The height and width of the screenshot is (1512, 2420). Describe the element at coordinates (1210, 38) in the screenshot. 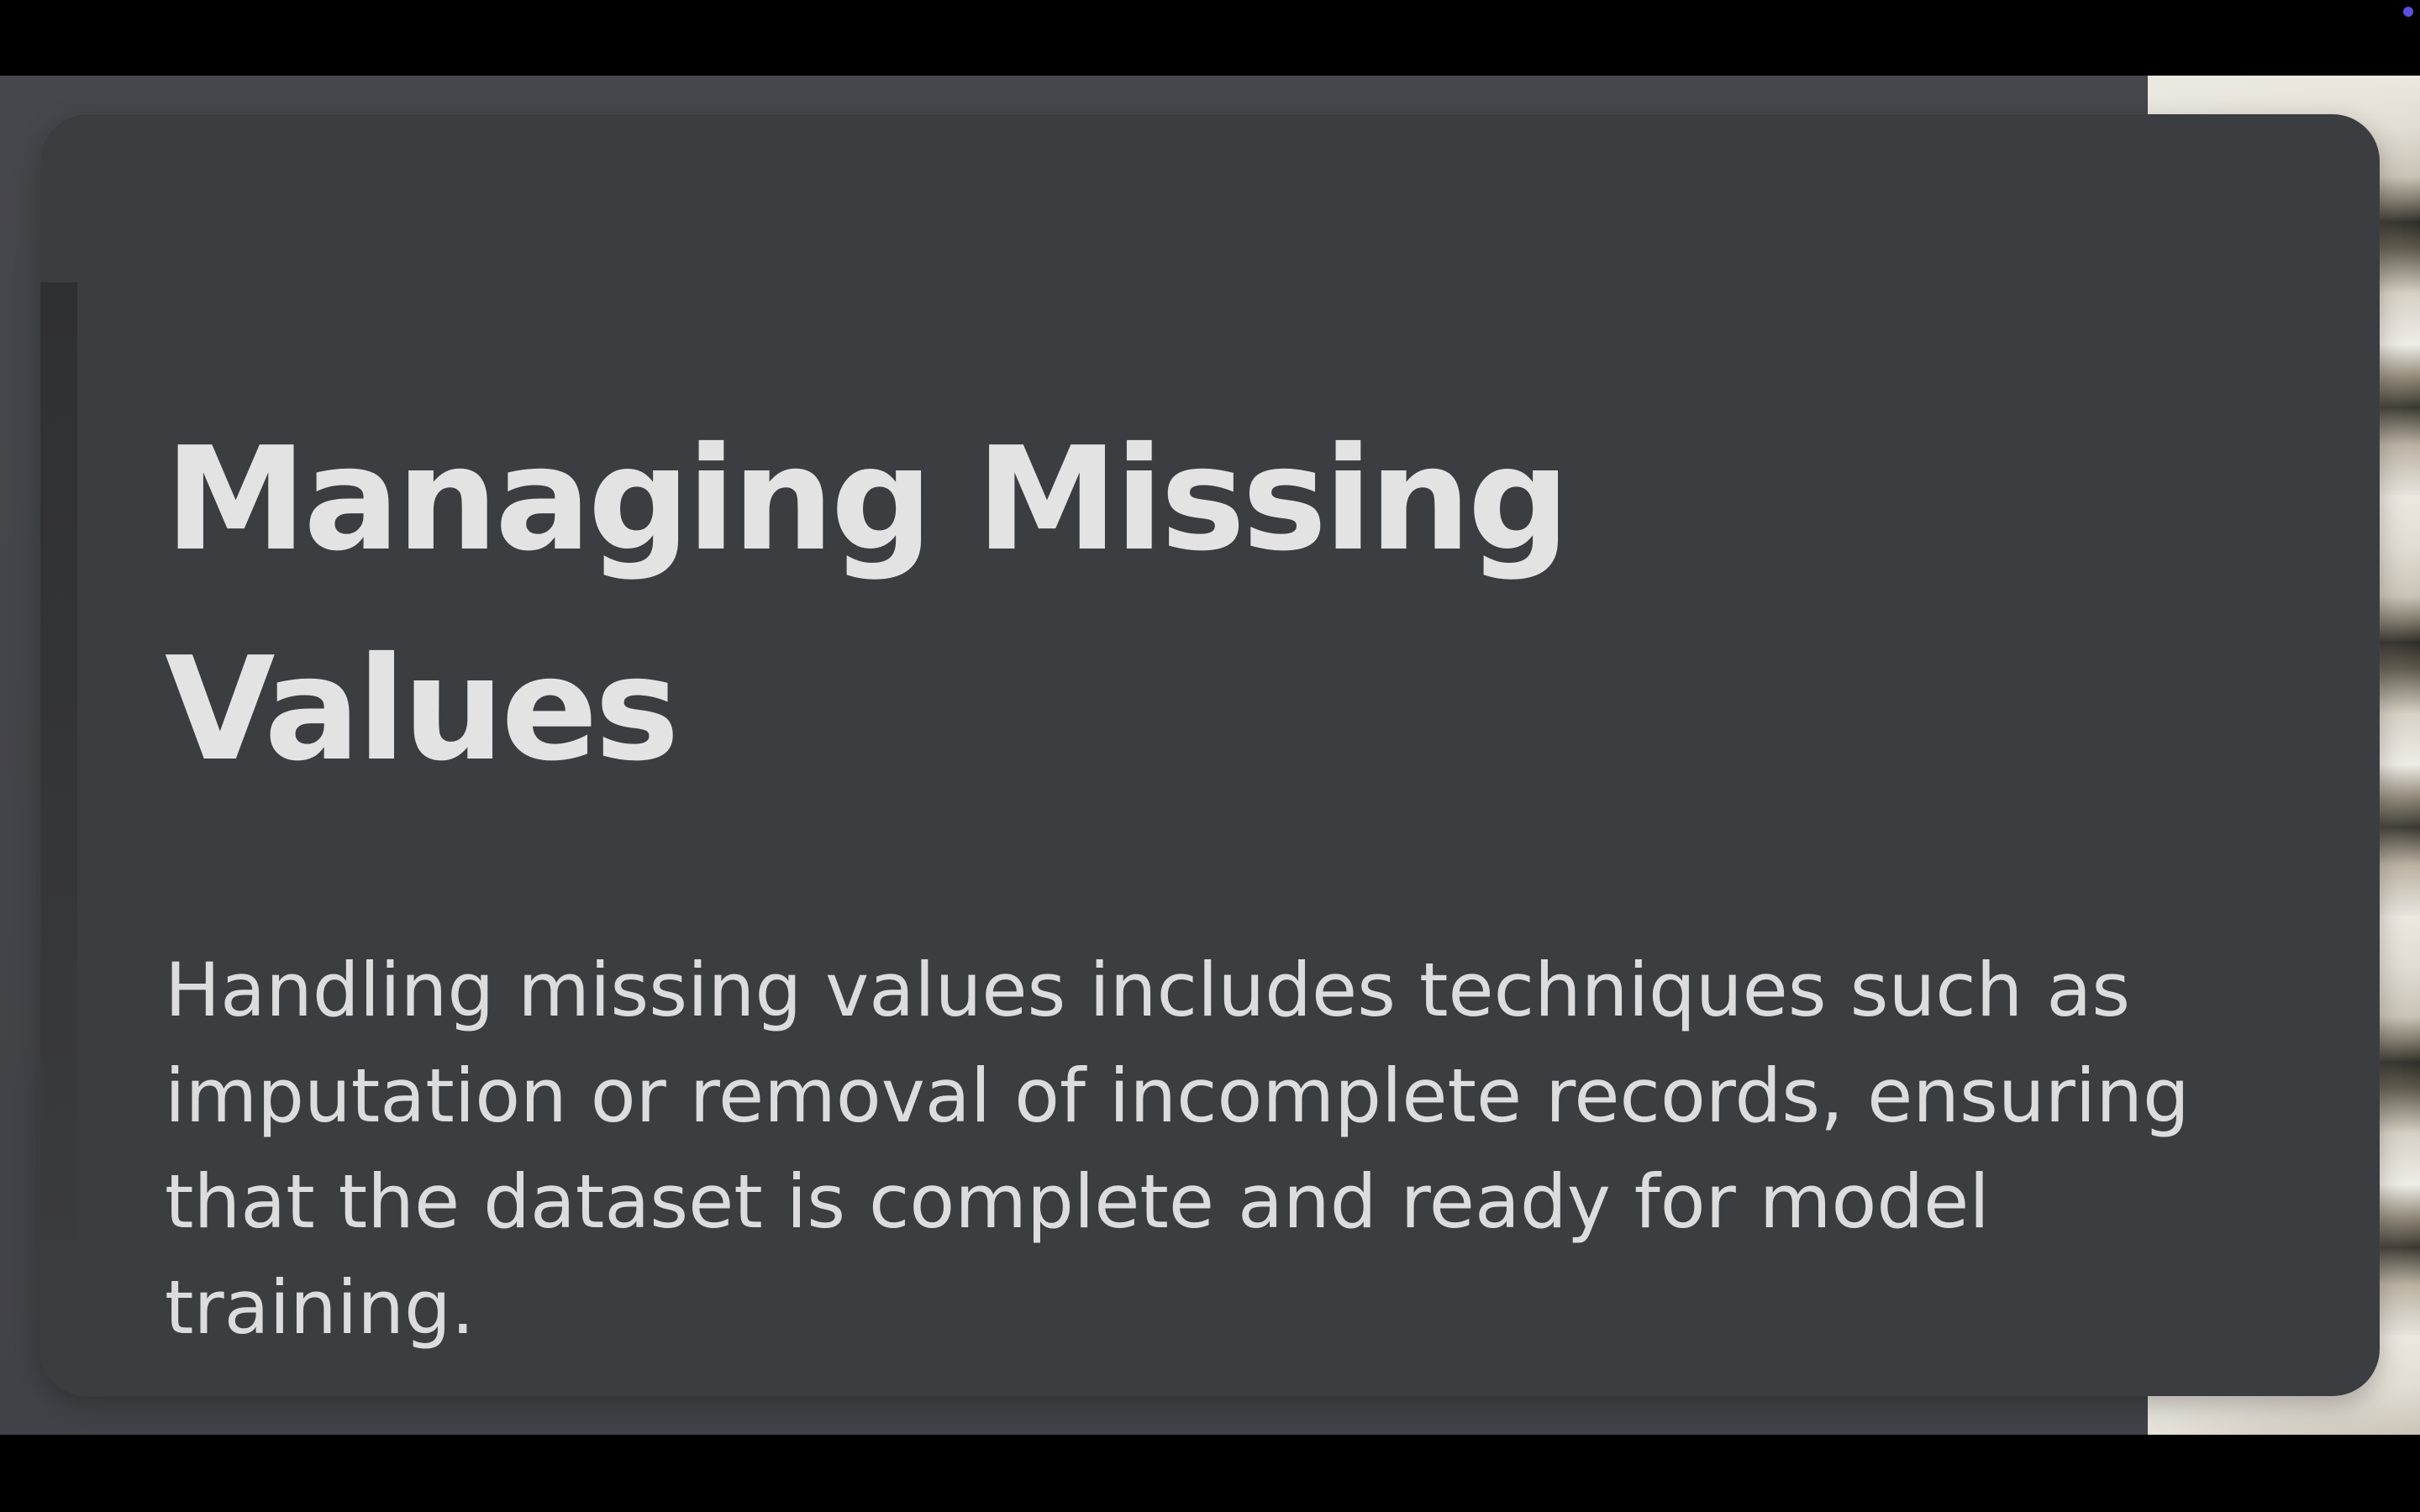

I see `top-letterbox` at that location.